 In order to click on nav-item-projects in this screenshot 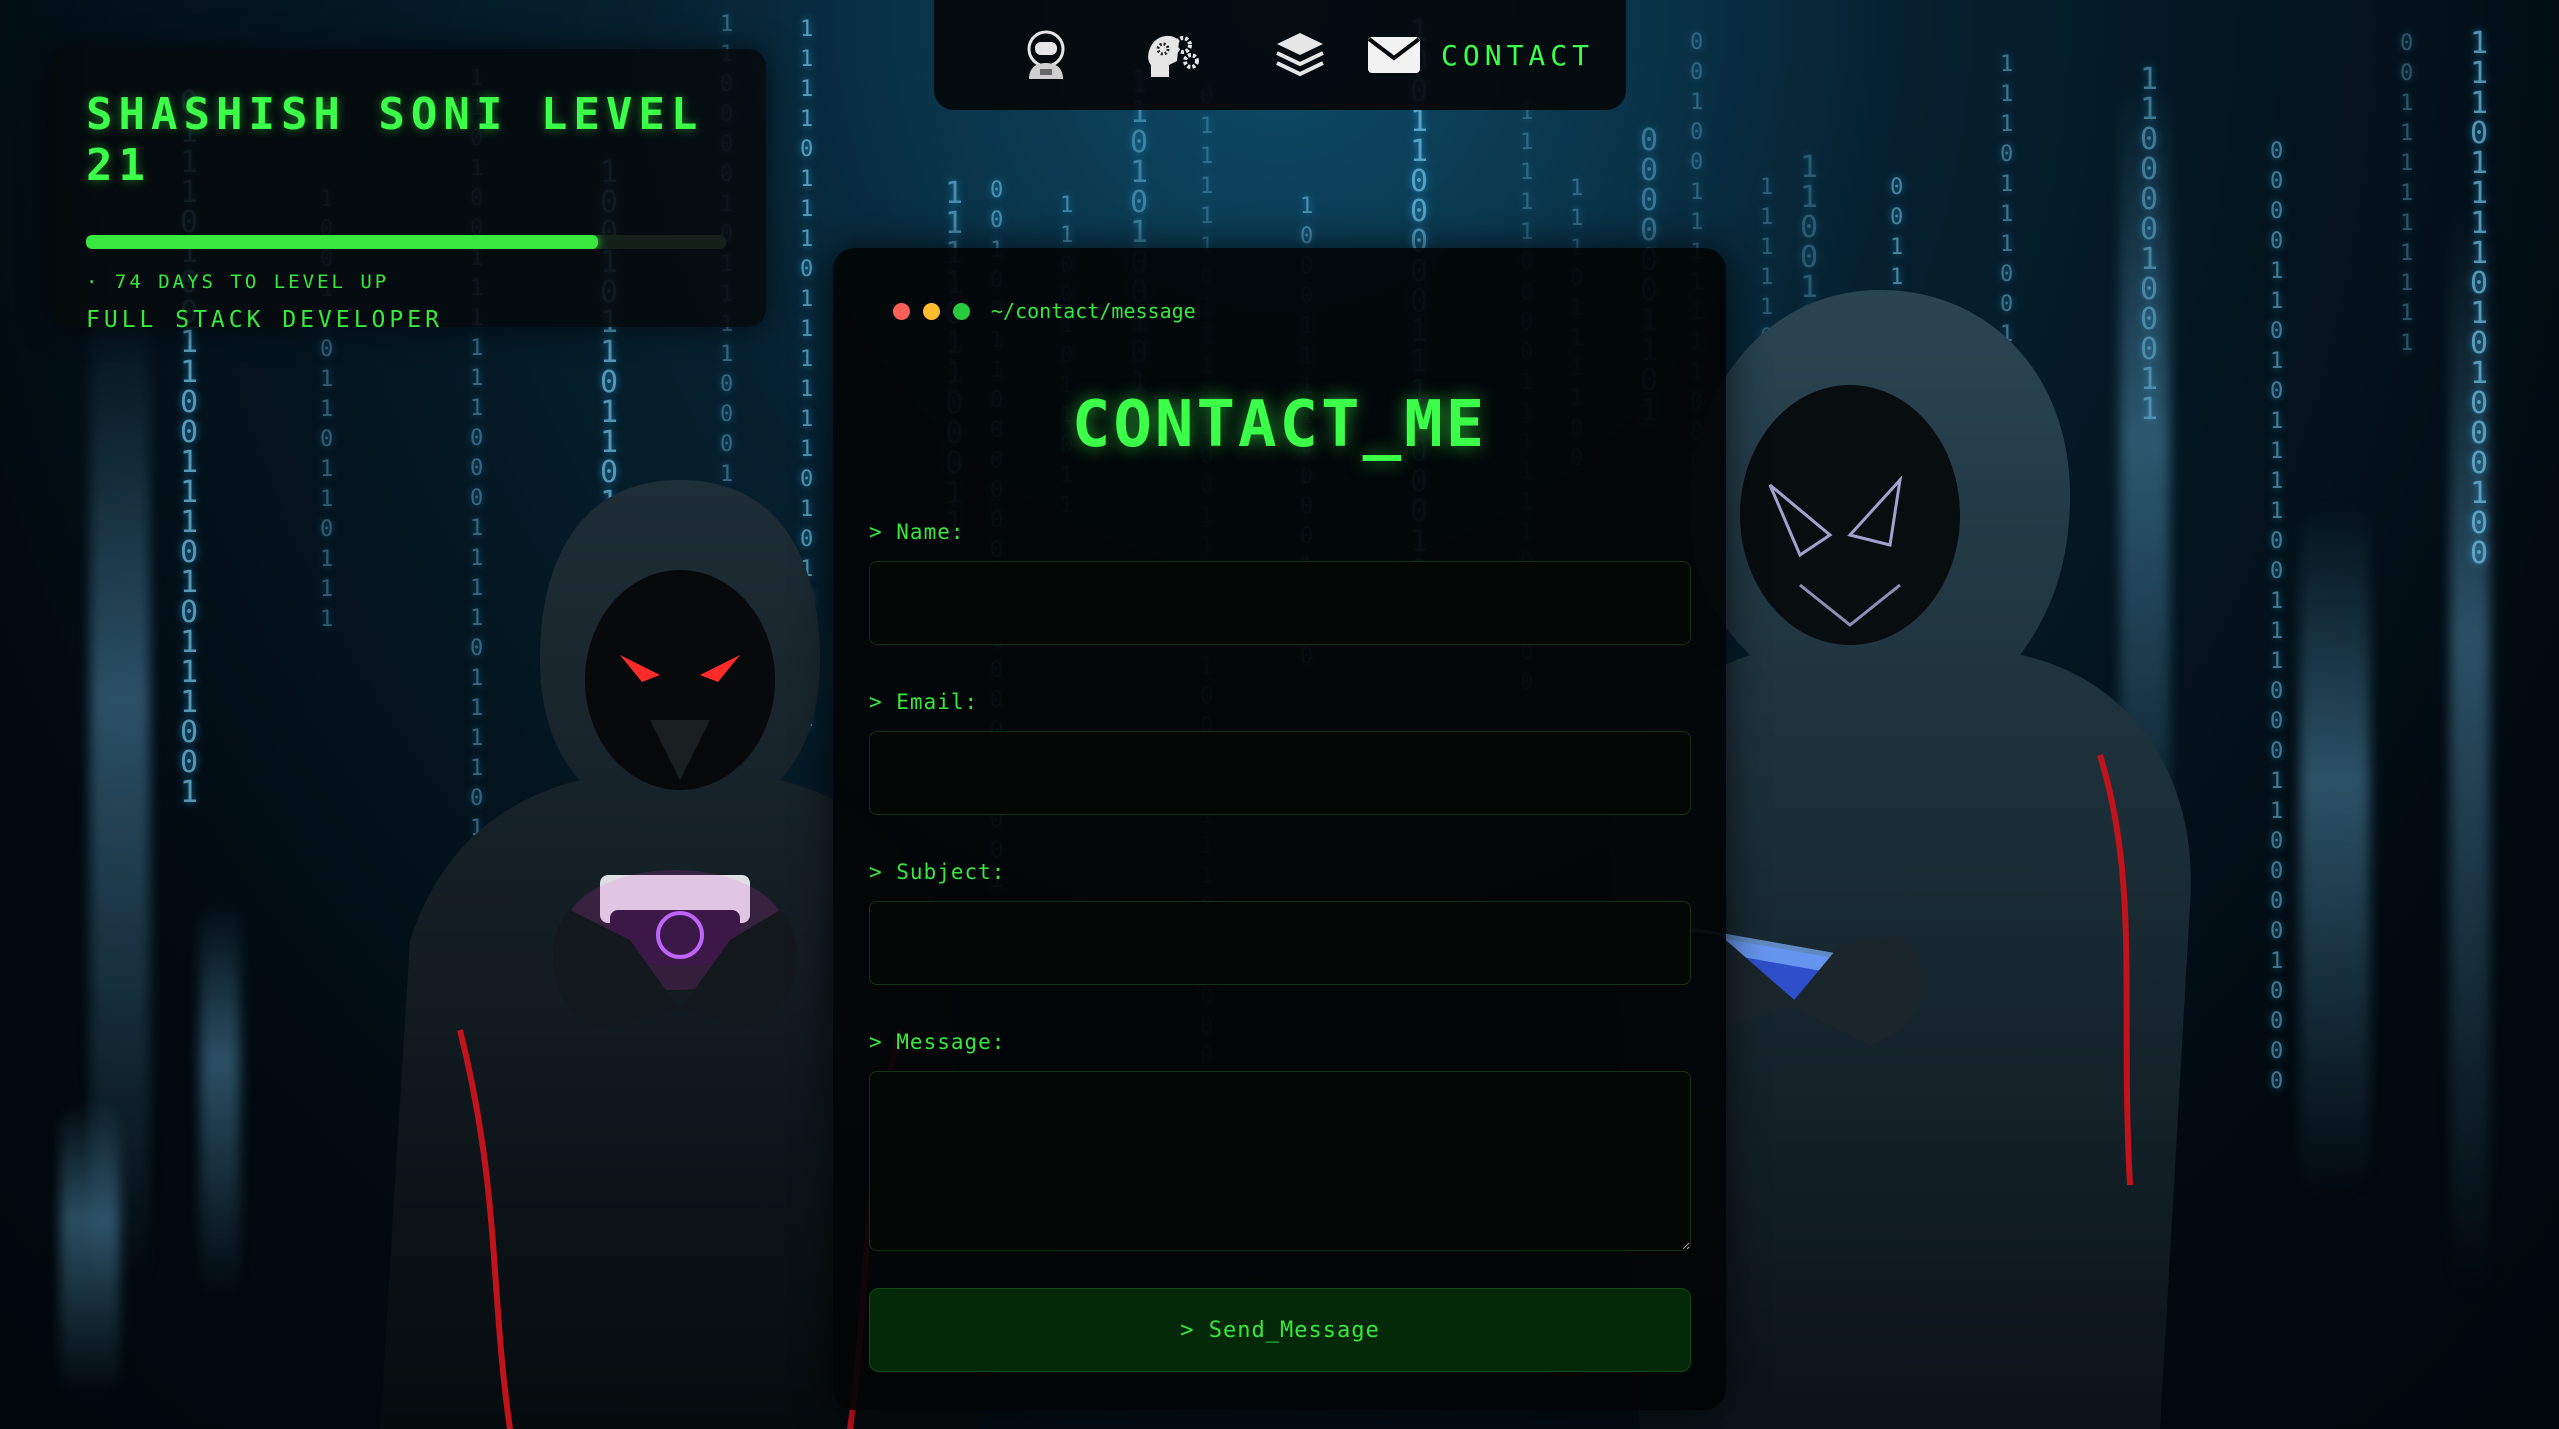, I will do `click(1299, 55)`.